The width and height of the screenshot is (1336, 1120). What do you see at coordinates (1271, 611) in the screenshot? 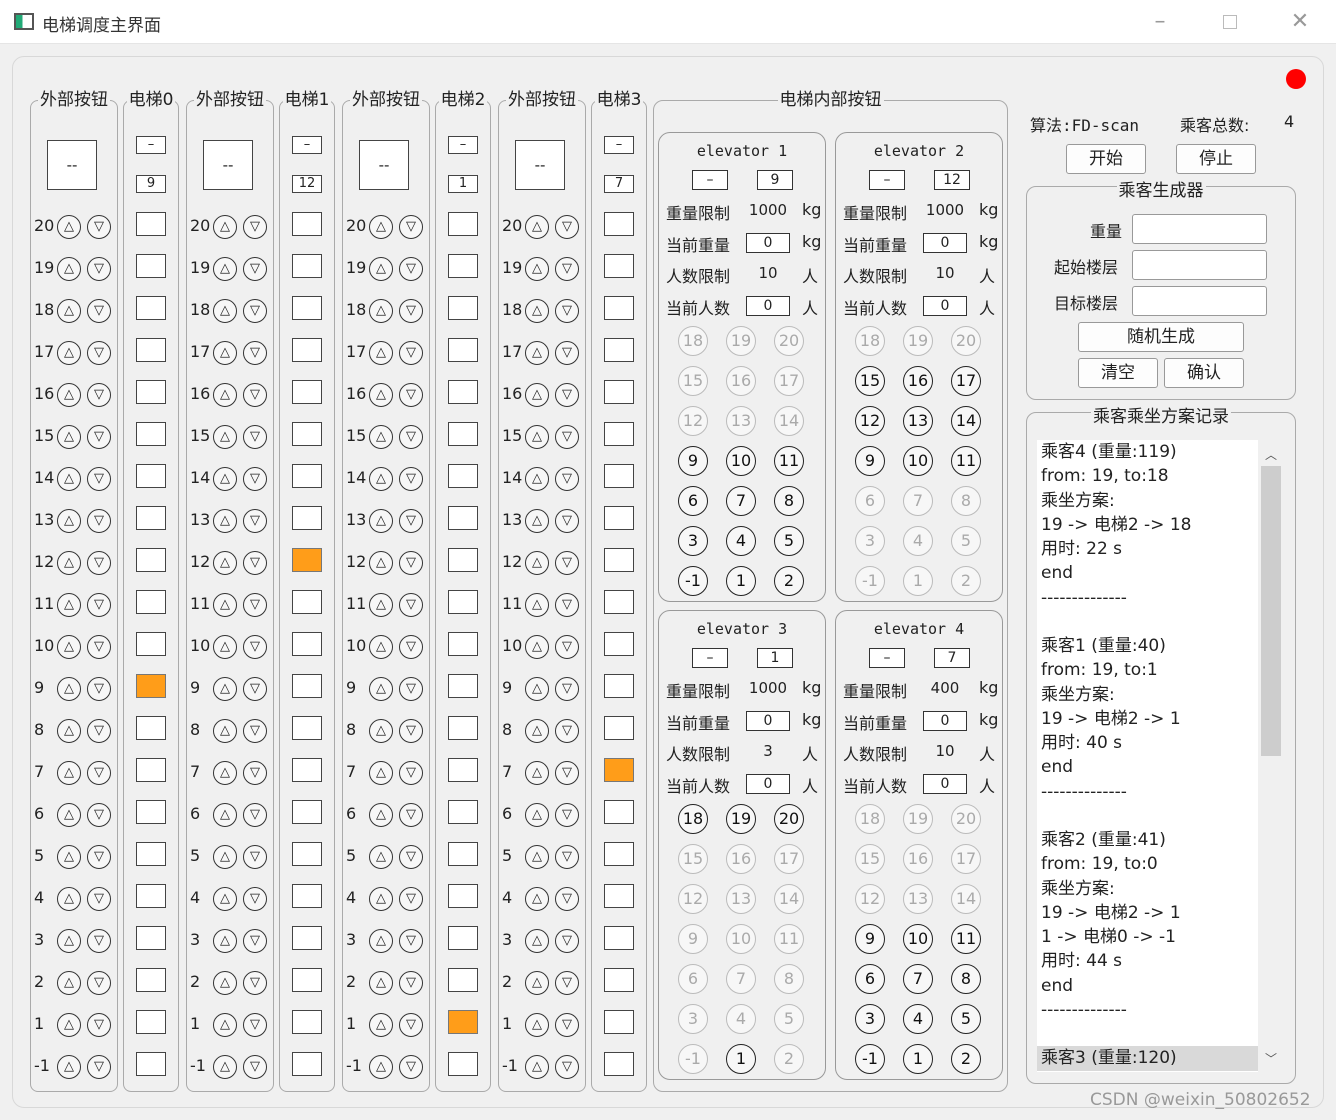
I see `log-scroll-thumb` at bounding box center [1271, 611].